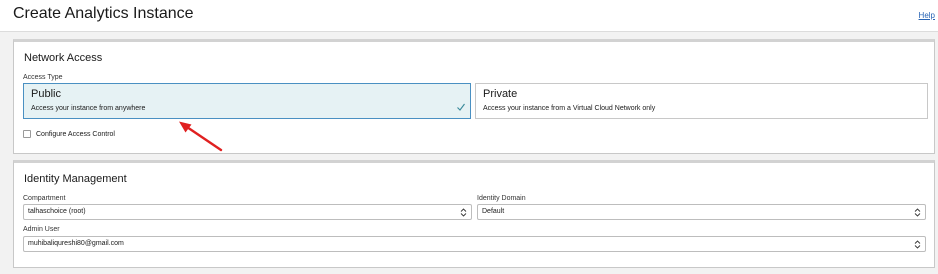  I want to click on identity-domain-select: Default, so click(701, 212).